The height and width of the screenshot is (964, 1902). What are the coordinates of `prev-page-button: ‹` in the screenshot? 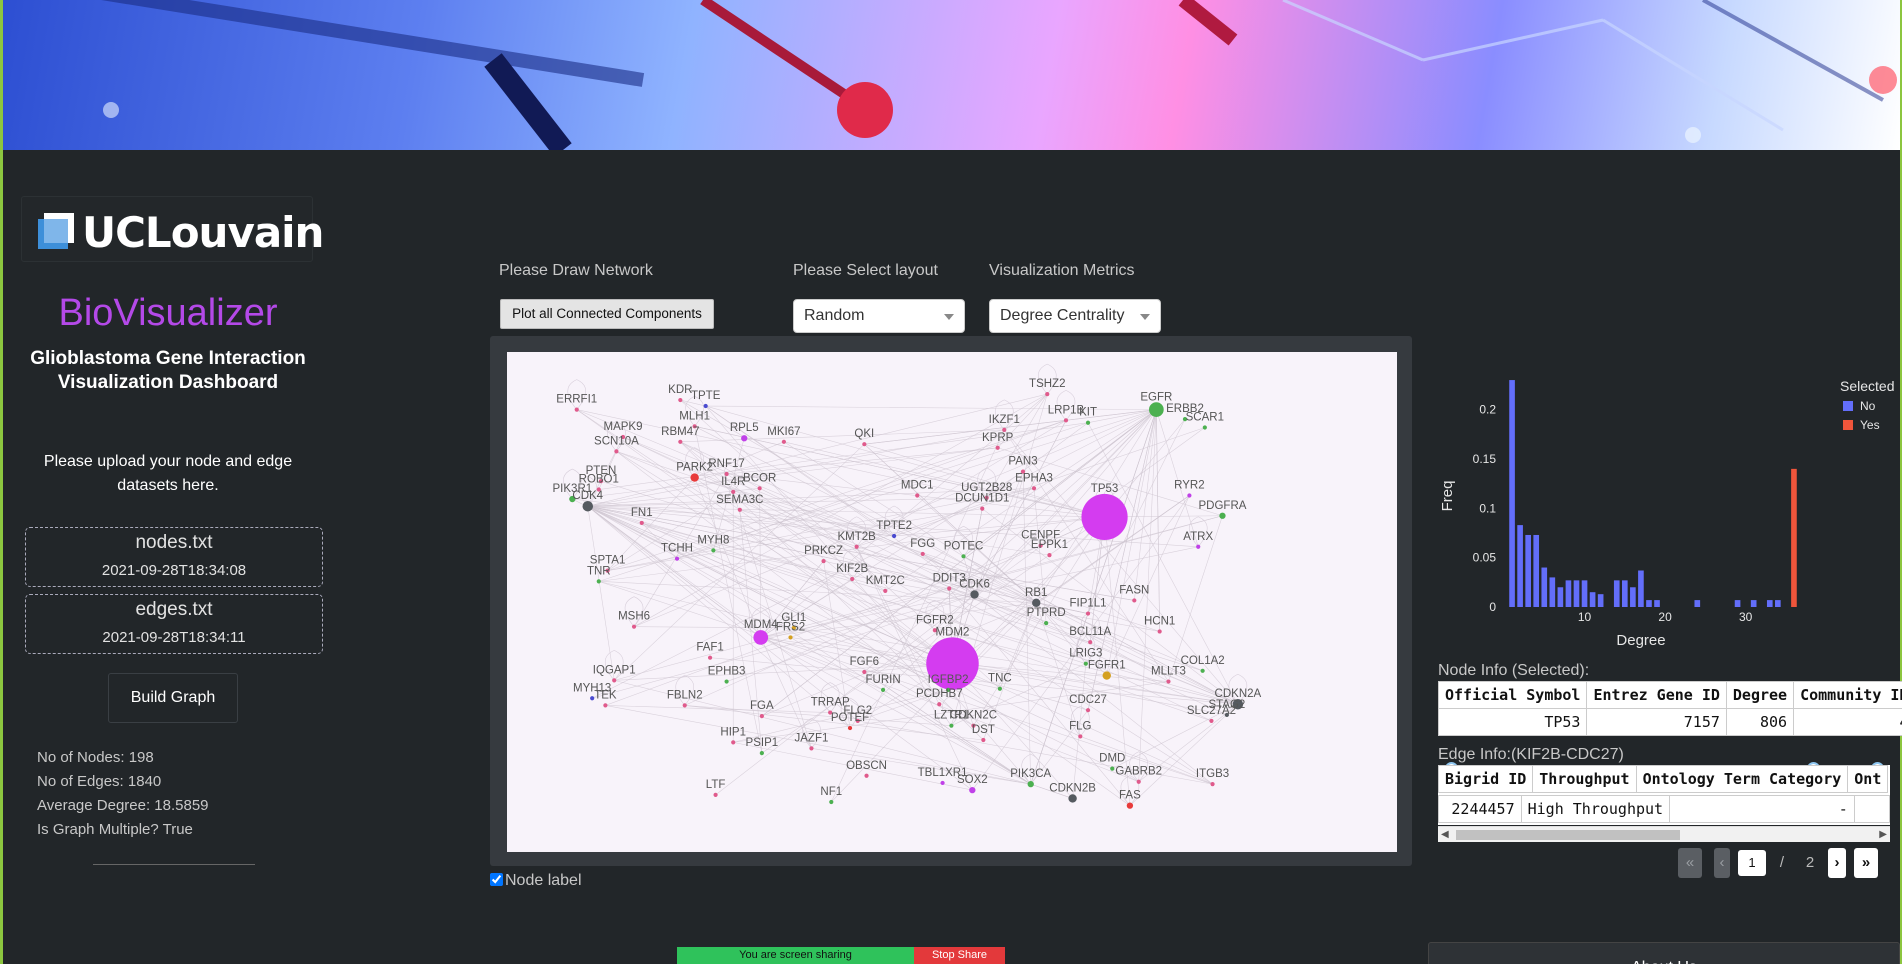 It's located at (1722, 863).